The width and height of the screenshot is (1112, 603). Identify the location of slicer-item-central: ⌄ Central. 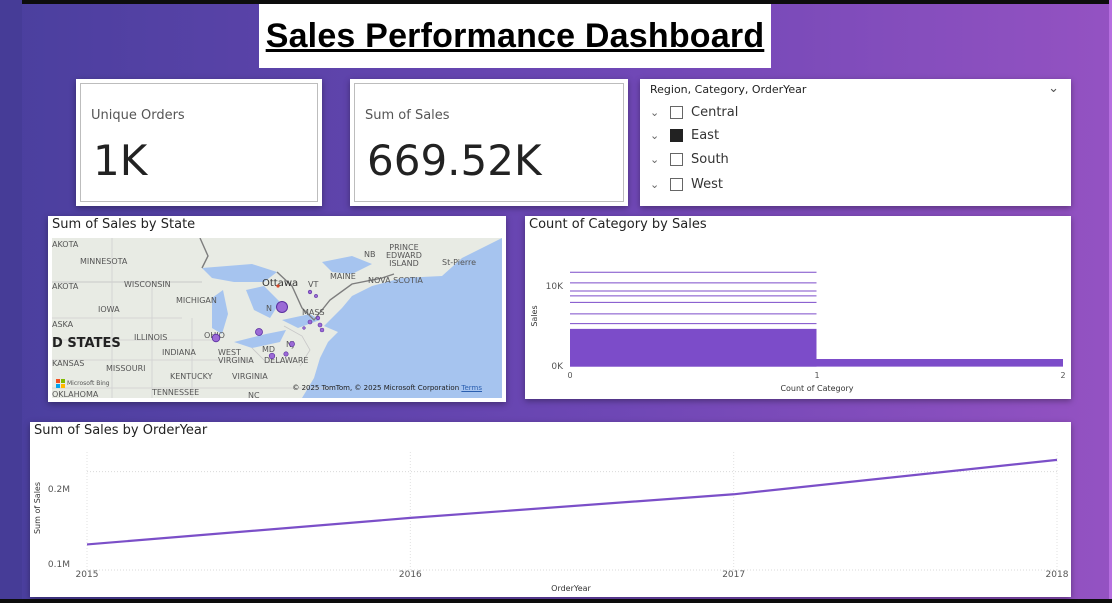
(694, 112).